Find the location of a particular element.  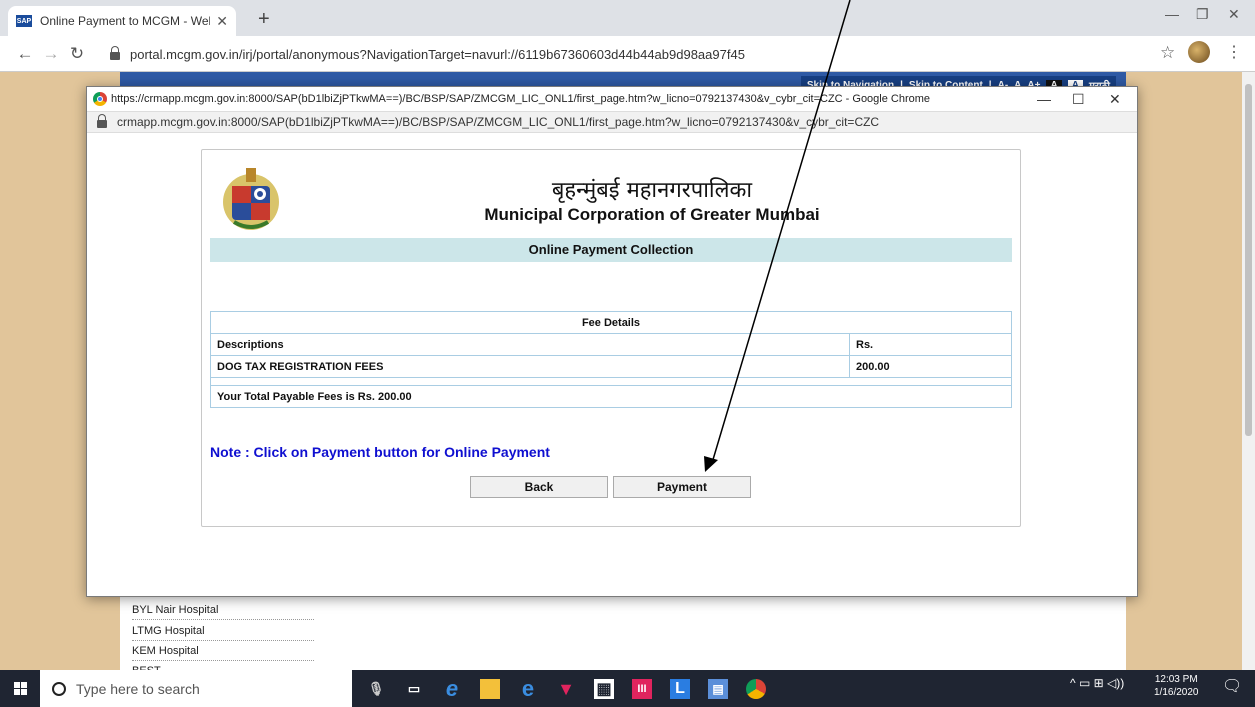

app-window-icon: ▤ is located at coordinates (718, 689).